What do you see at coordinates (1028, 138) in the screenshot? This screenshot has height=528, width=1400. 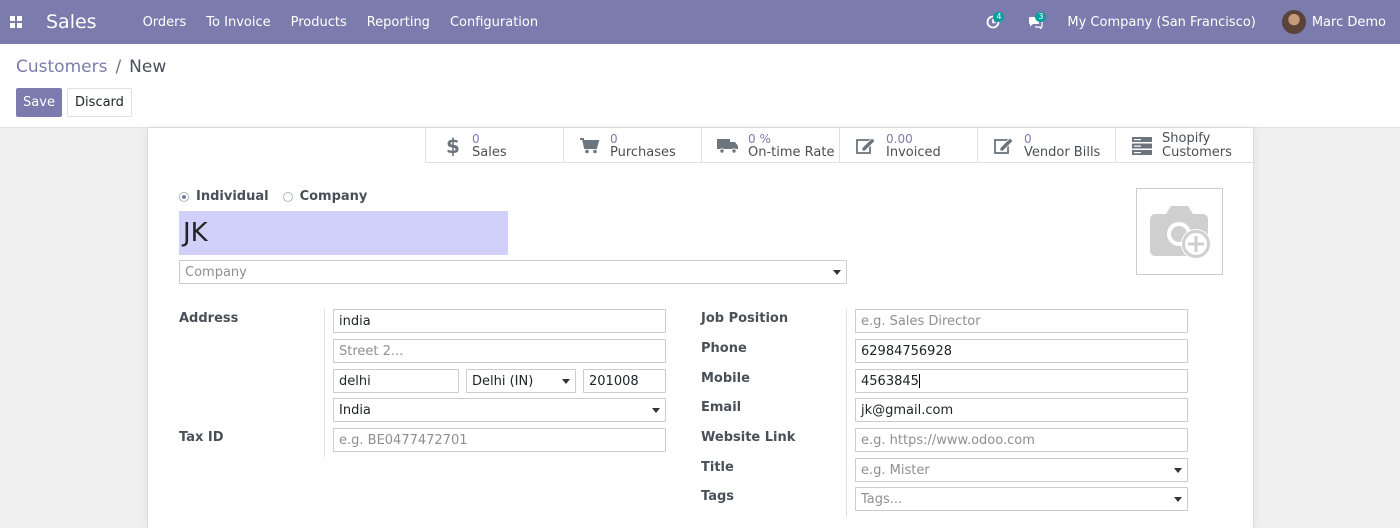 I see `vendor-bills-value: 0` at bounding box center [1028, 138].